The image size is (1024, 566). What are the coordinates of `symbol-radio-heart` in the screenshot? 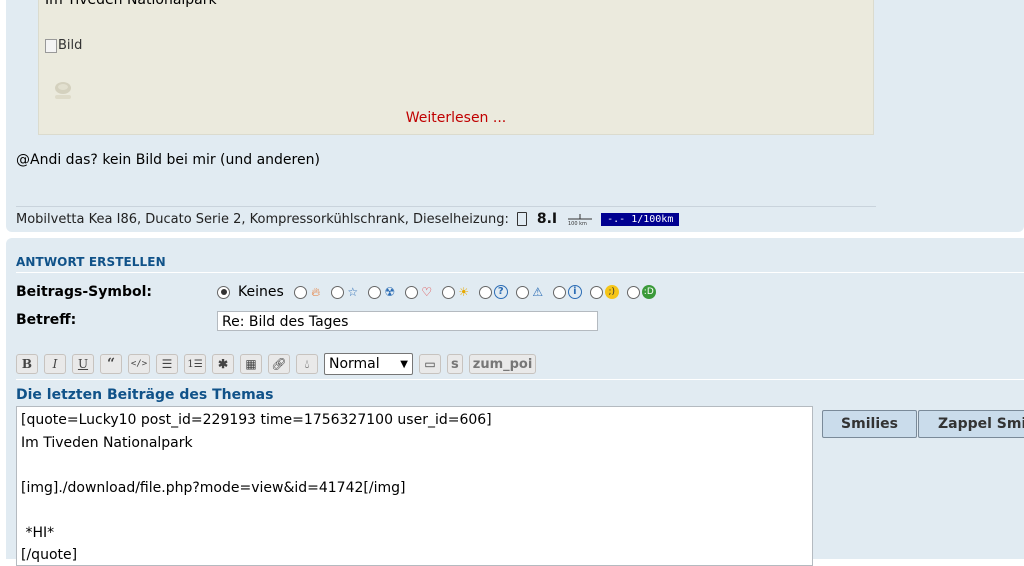 It's located at (411, 292).